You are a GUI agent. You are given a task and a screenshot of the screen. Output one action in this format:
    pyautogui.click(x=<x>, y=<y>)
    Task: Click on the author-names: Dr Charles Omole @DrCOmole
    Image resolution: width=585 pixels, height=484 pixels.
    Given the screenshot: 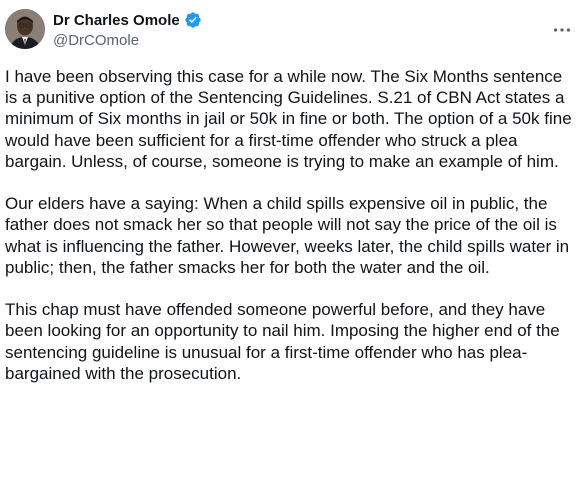 What is the action you would take?
    pyautogui.click(x=127, y=29)
    